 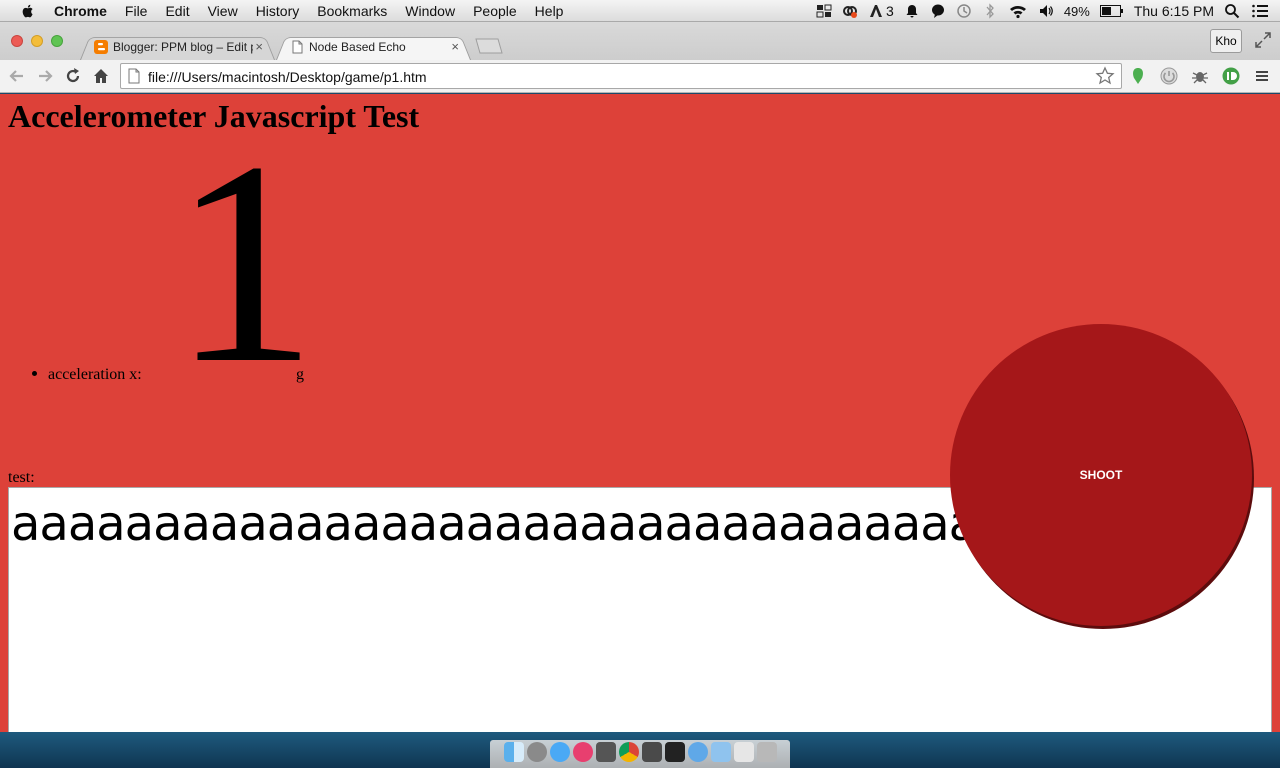 What do you see at coordinates (697, 752) in the screenshot?
I see `safari-icon` at bounding box center [697, 752].